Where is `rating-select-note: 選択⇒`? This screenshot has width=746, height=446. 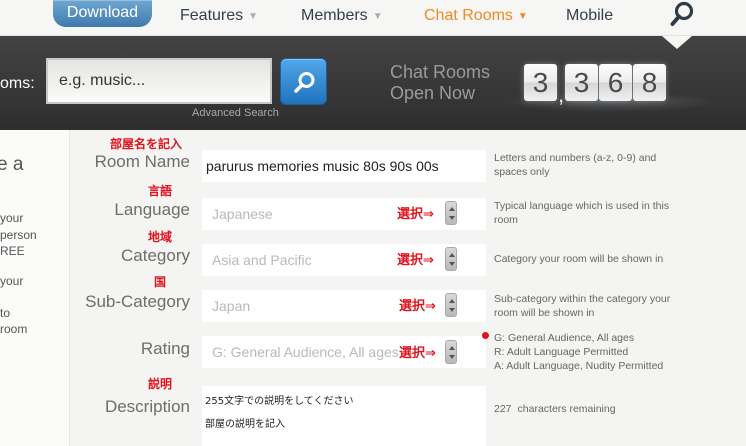 rating-select-note: 選択⇒ is located at coordinates (417, 353).